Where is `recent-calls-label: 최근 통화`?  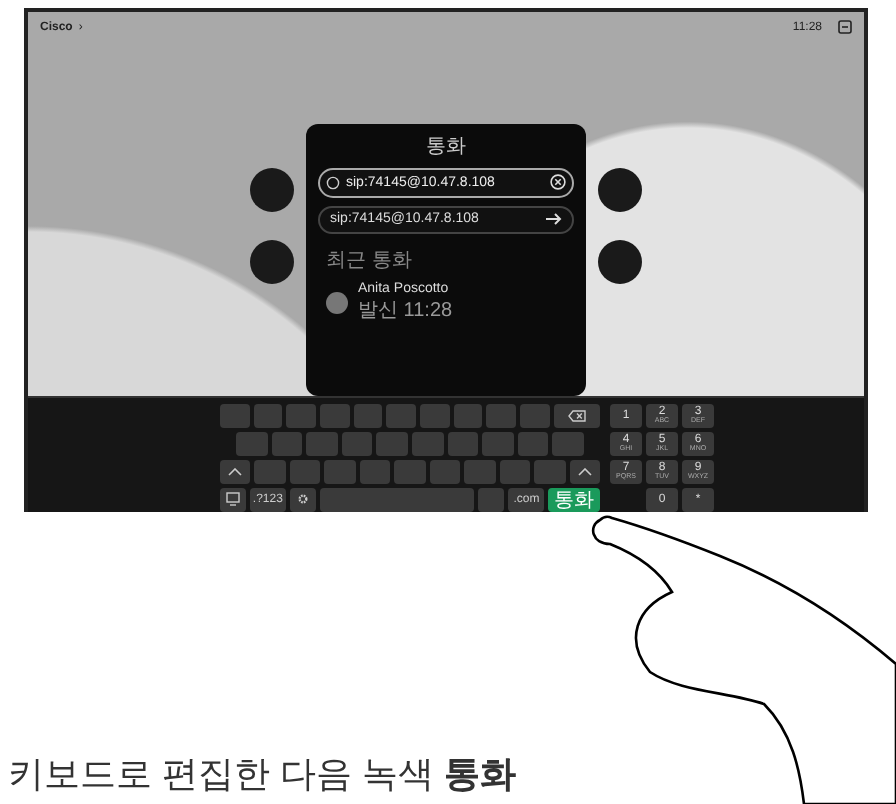
recent-calls-label: 최근 통화 is located at coordinates (369, 260).